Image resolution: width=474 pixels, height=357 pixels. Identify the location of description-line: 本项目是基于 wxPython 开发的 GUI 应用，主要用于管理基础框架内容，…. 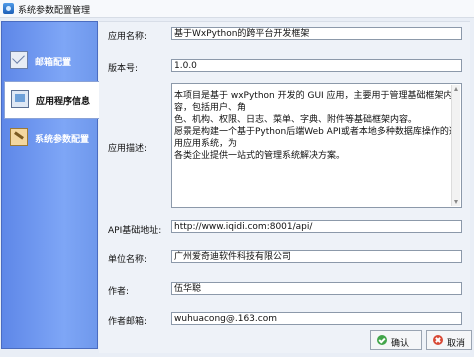
(313, 102).